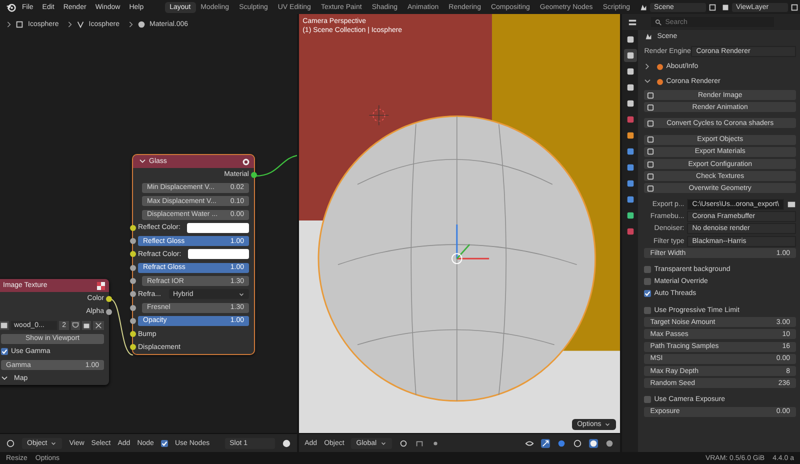 This screenshot has height=464, width=800. I want to click on property-tab, so click(630, 55).